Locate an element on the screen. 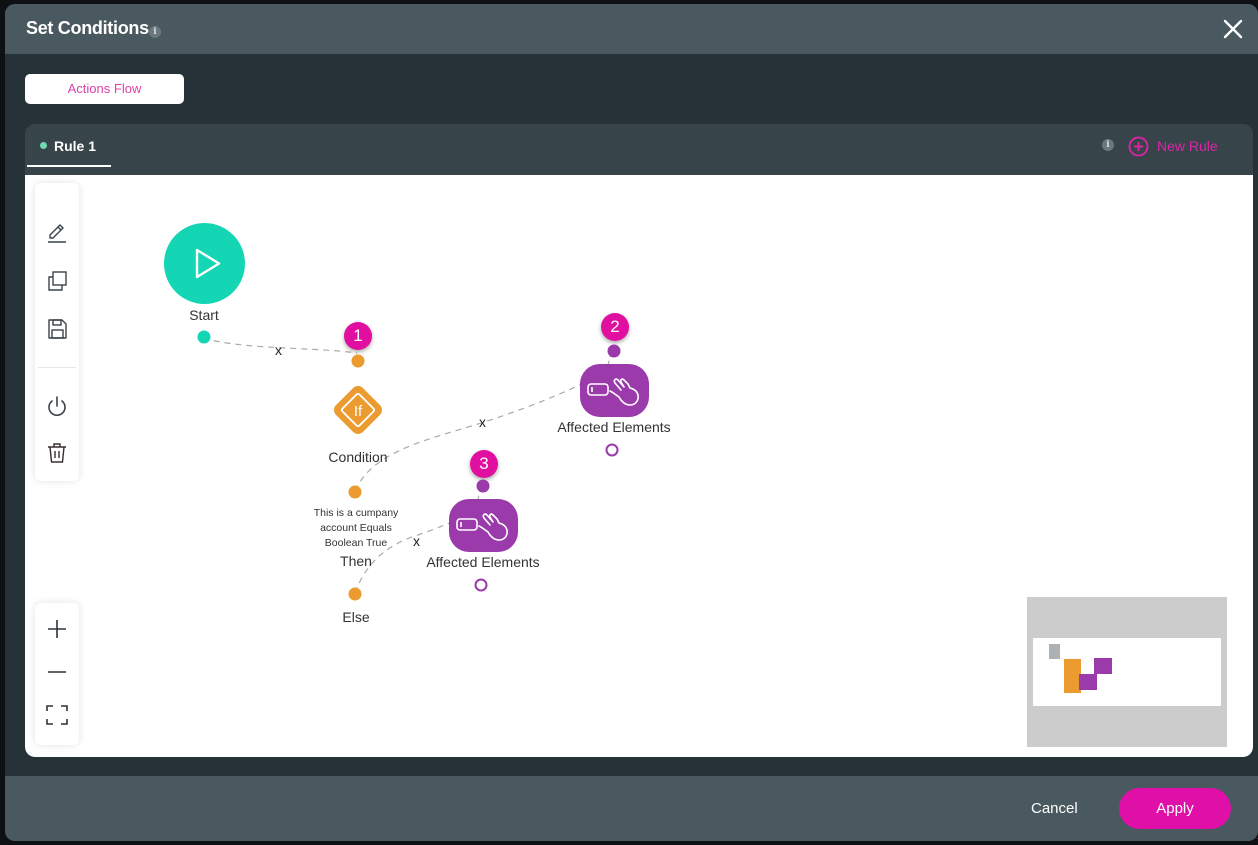  edit-button is located at coordinates (57, 233).